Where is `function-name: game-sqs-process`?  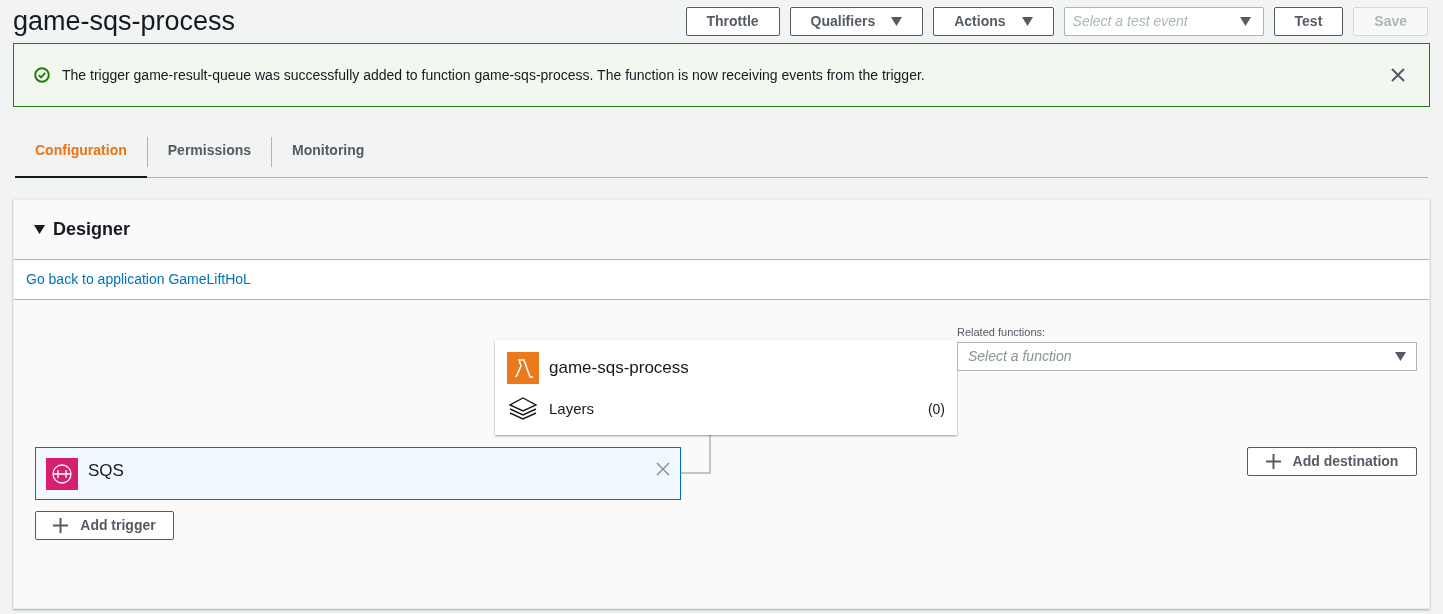
function-name: game-sqs-process is located at coordinates (619, 368).